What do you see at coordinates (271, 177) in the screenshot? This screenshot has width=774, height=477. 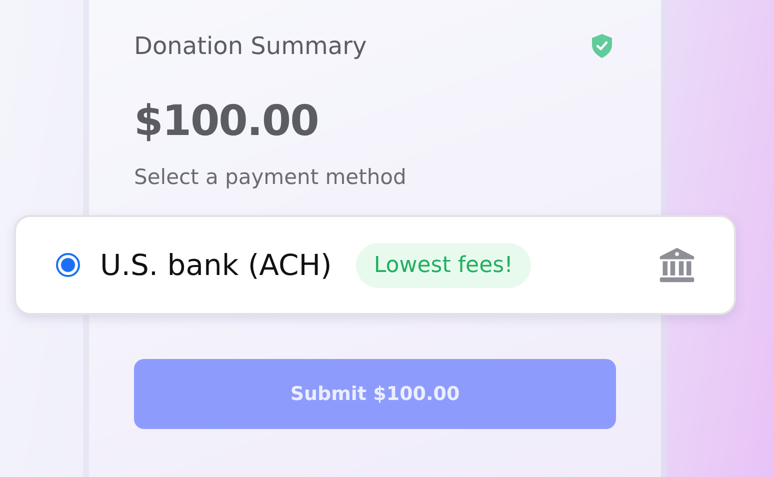 I see `payment-prompt: Select a payment method` at bounding box center [271, 177].